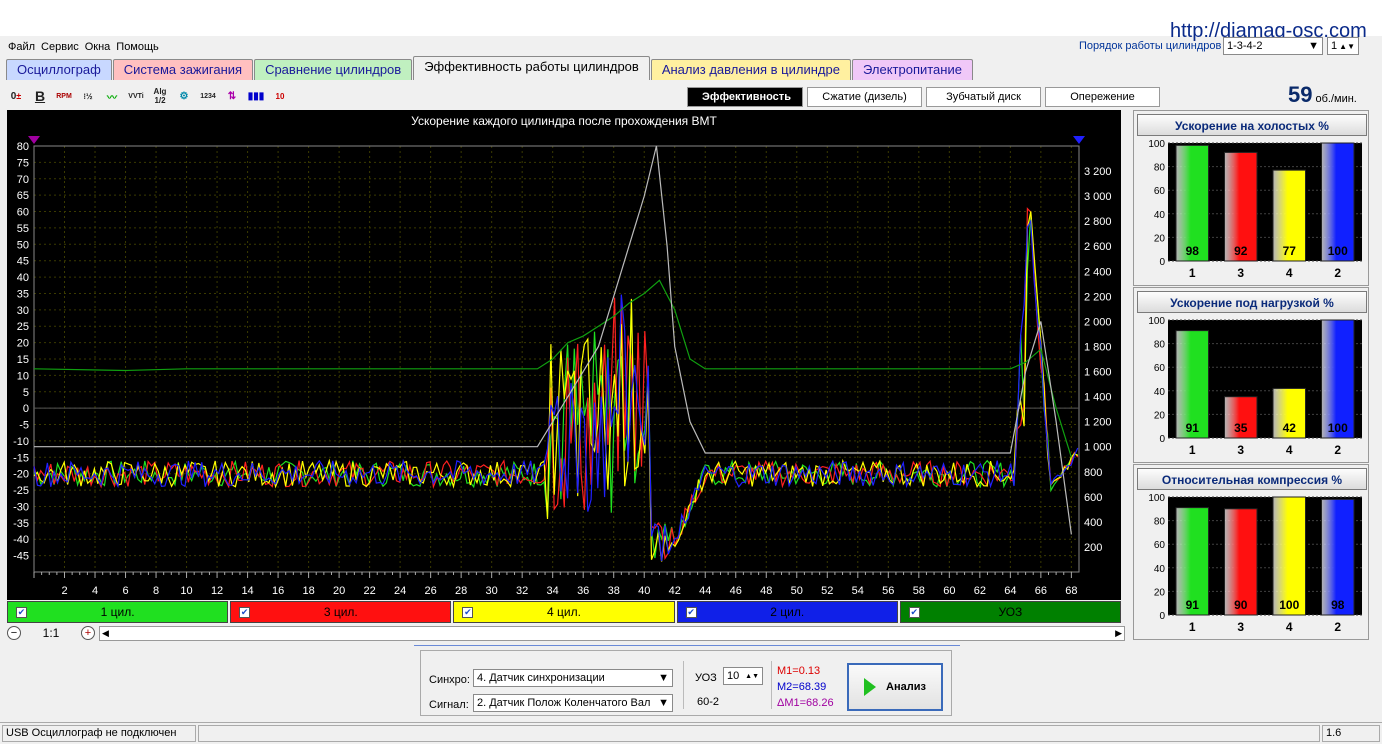 The height and width of the screenshot is (744, 1382). I want to click on horizontal-scrollbar: ◀ ▶, so click(612, 633).